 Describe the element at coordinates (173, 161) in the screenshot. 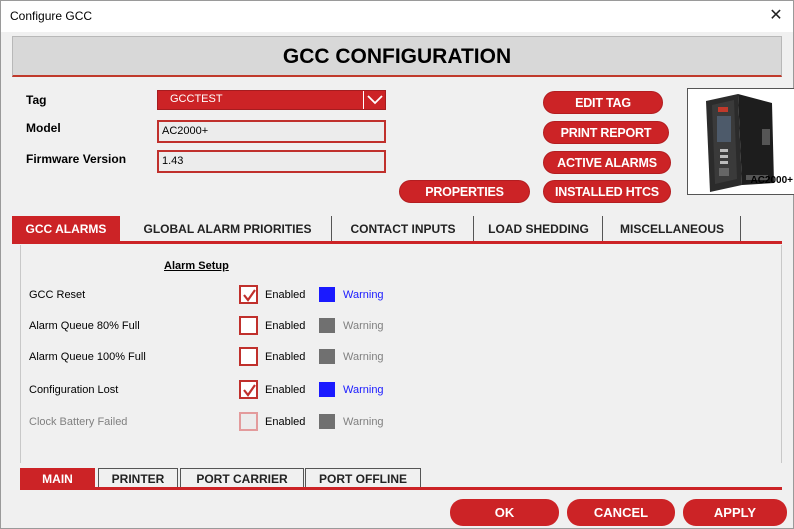

I see `firmware-version-value: 1.43` at that location.